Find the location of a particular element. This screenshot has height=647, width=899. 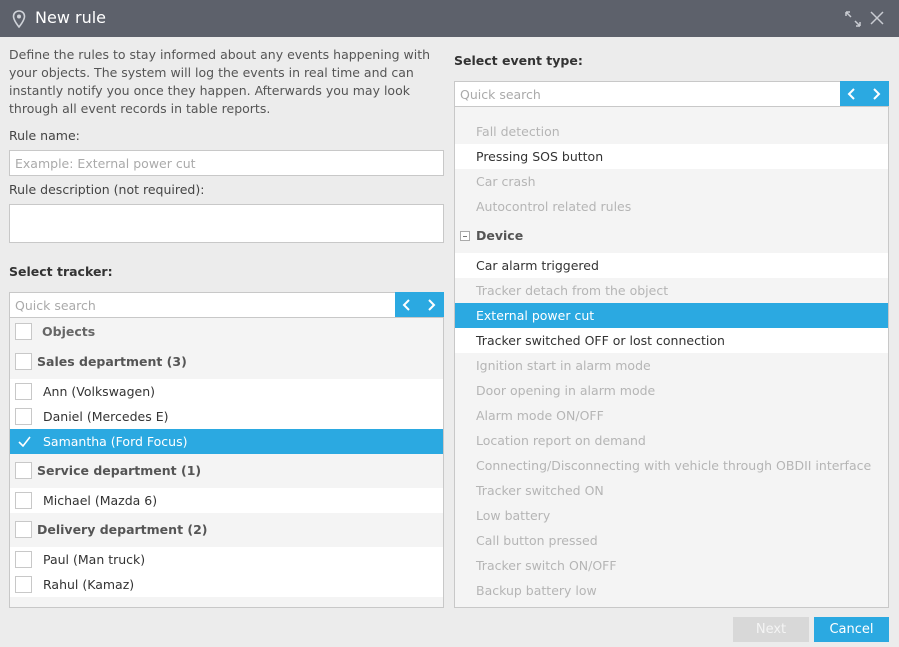

event-item-disabled: Ignition start in alarm mode is located at coordinates (671, 365).